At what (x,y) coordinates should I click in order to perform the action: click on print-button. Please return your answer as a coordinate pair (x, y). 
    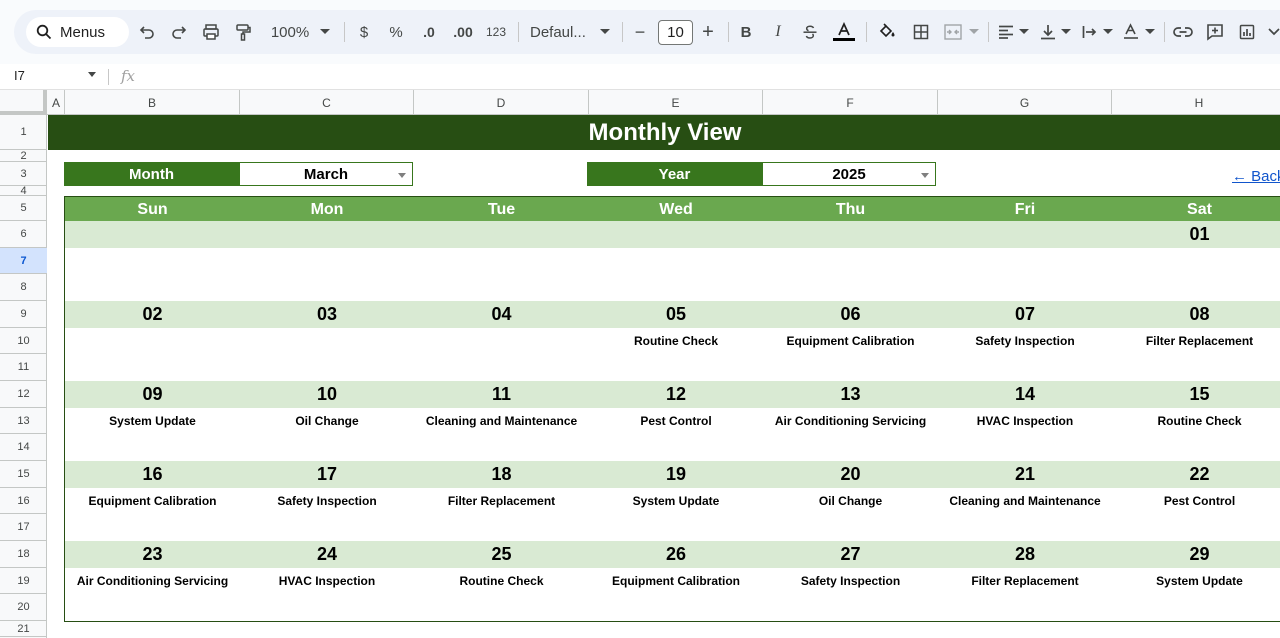
    Looking at the image, I should click on (211, 32).